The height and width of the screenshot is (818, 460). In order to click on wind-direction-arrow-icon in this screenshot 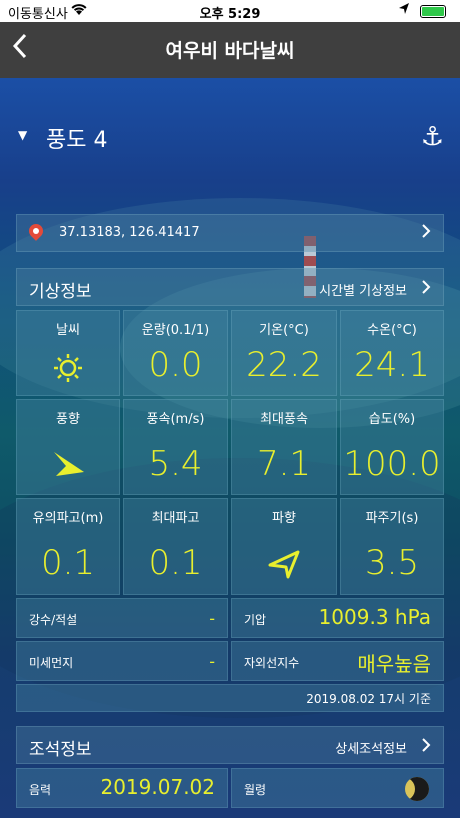, I will do `click(68, 465)`.